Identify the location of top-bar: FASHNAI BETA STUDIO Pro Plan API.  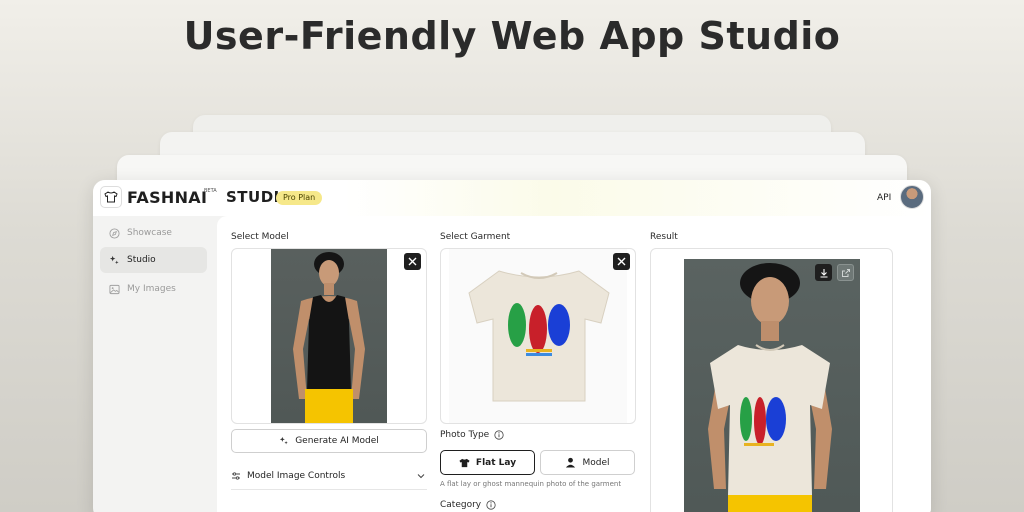
(512, 198).